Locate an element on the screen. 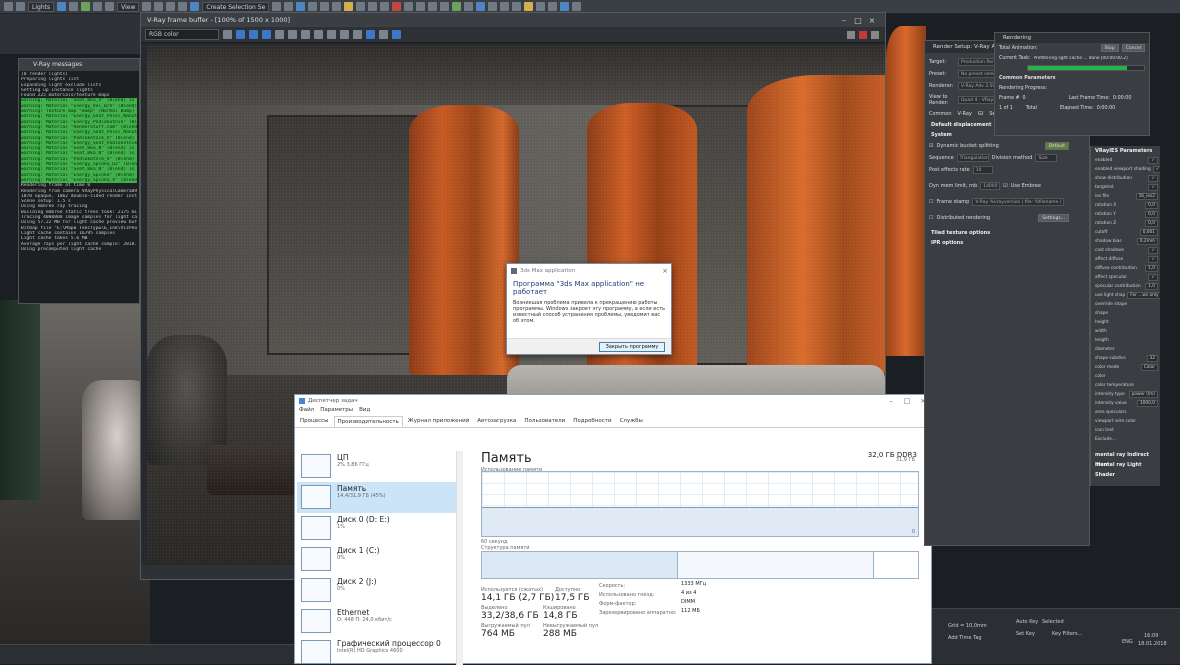  vrayies-param-row: enabled viewport shading ✓ is located at coordinates (1125, 169).